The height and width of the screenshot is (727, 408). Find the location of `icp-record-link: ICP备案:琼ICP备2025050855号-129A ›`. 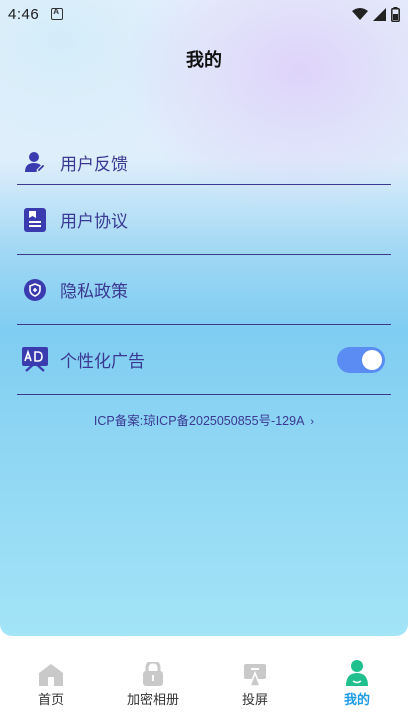

icp-record-link: ICP备案:琼ICP备2025050855号-129A › is located at coordinates (204, 419).